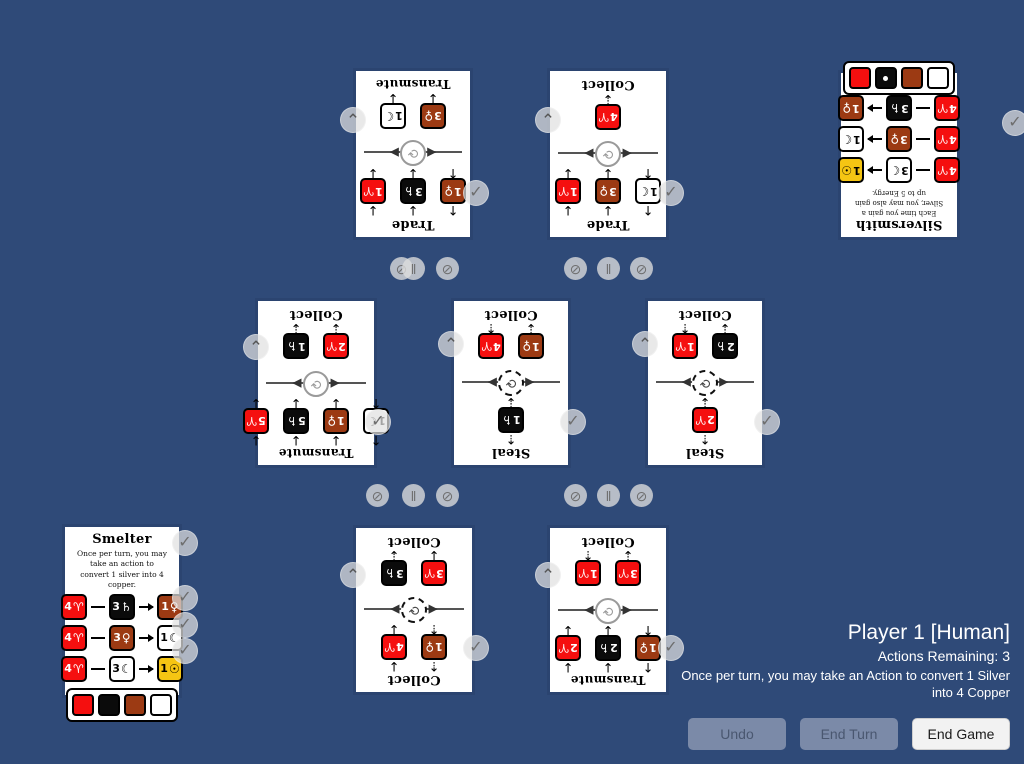  What do you see at coordinates (851, 108) in the screenshot?
I see `conversion-result-token: 1 ♀` at bounding box center [851, 108].